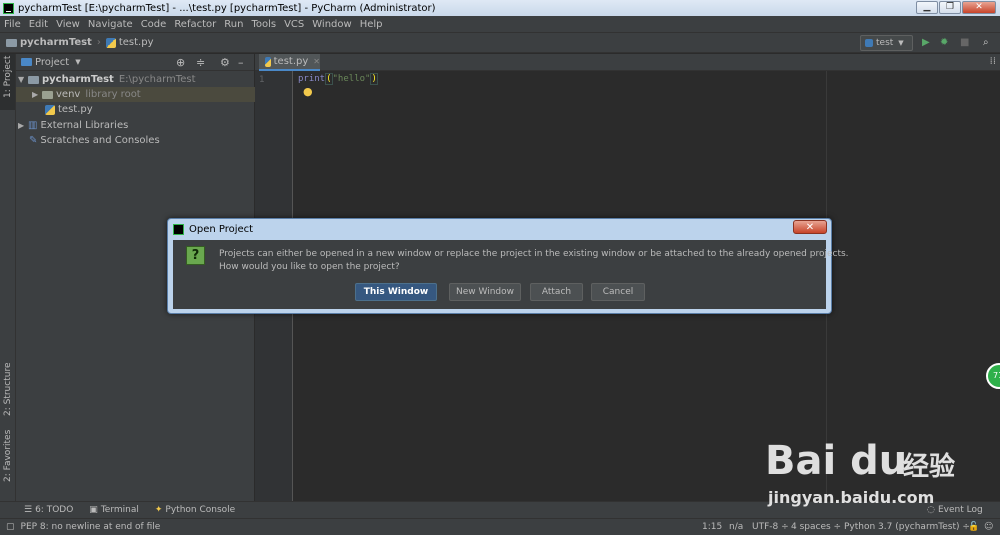 The width and height of the screenshot is (1000, 535). What do you see at coordinates (195, 24) in the screenshot?
I see `menu-refactor: Refactor` at bounding box center [195, 24].